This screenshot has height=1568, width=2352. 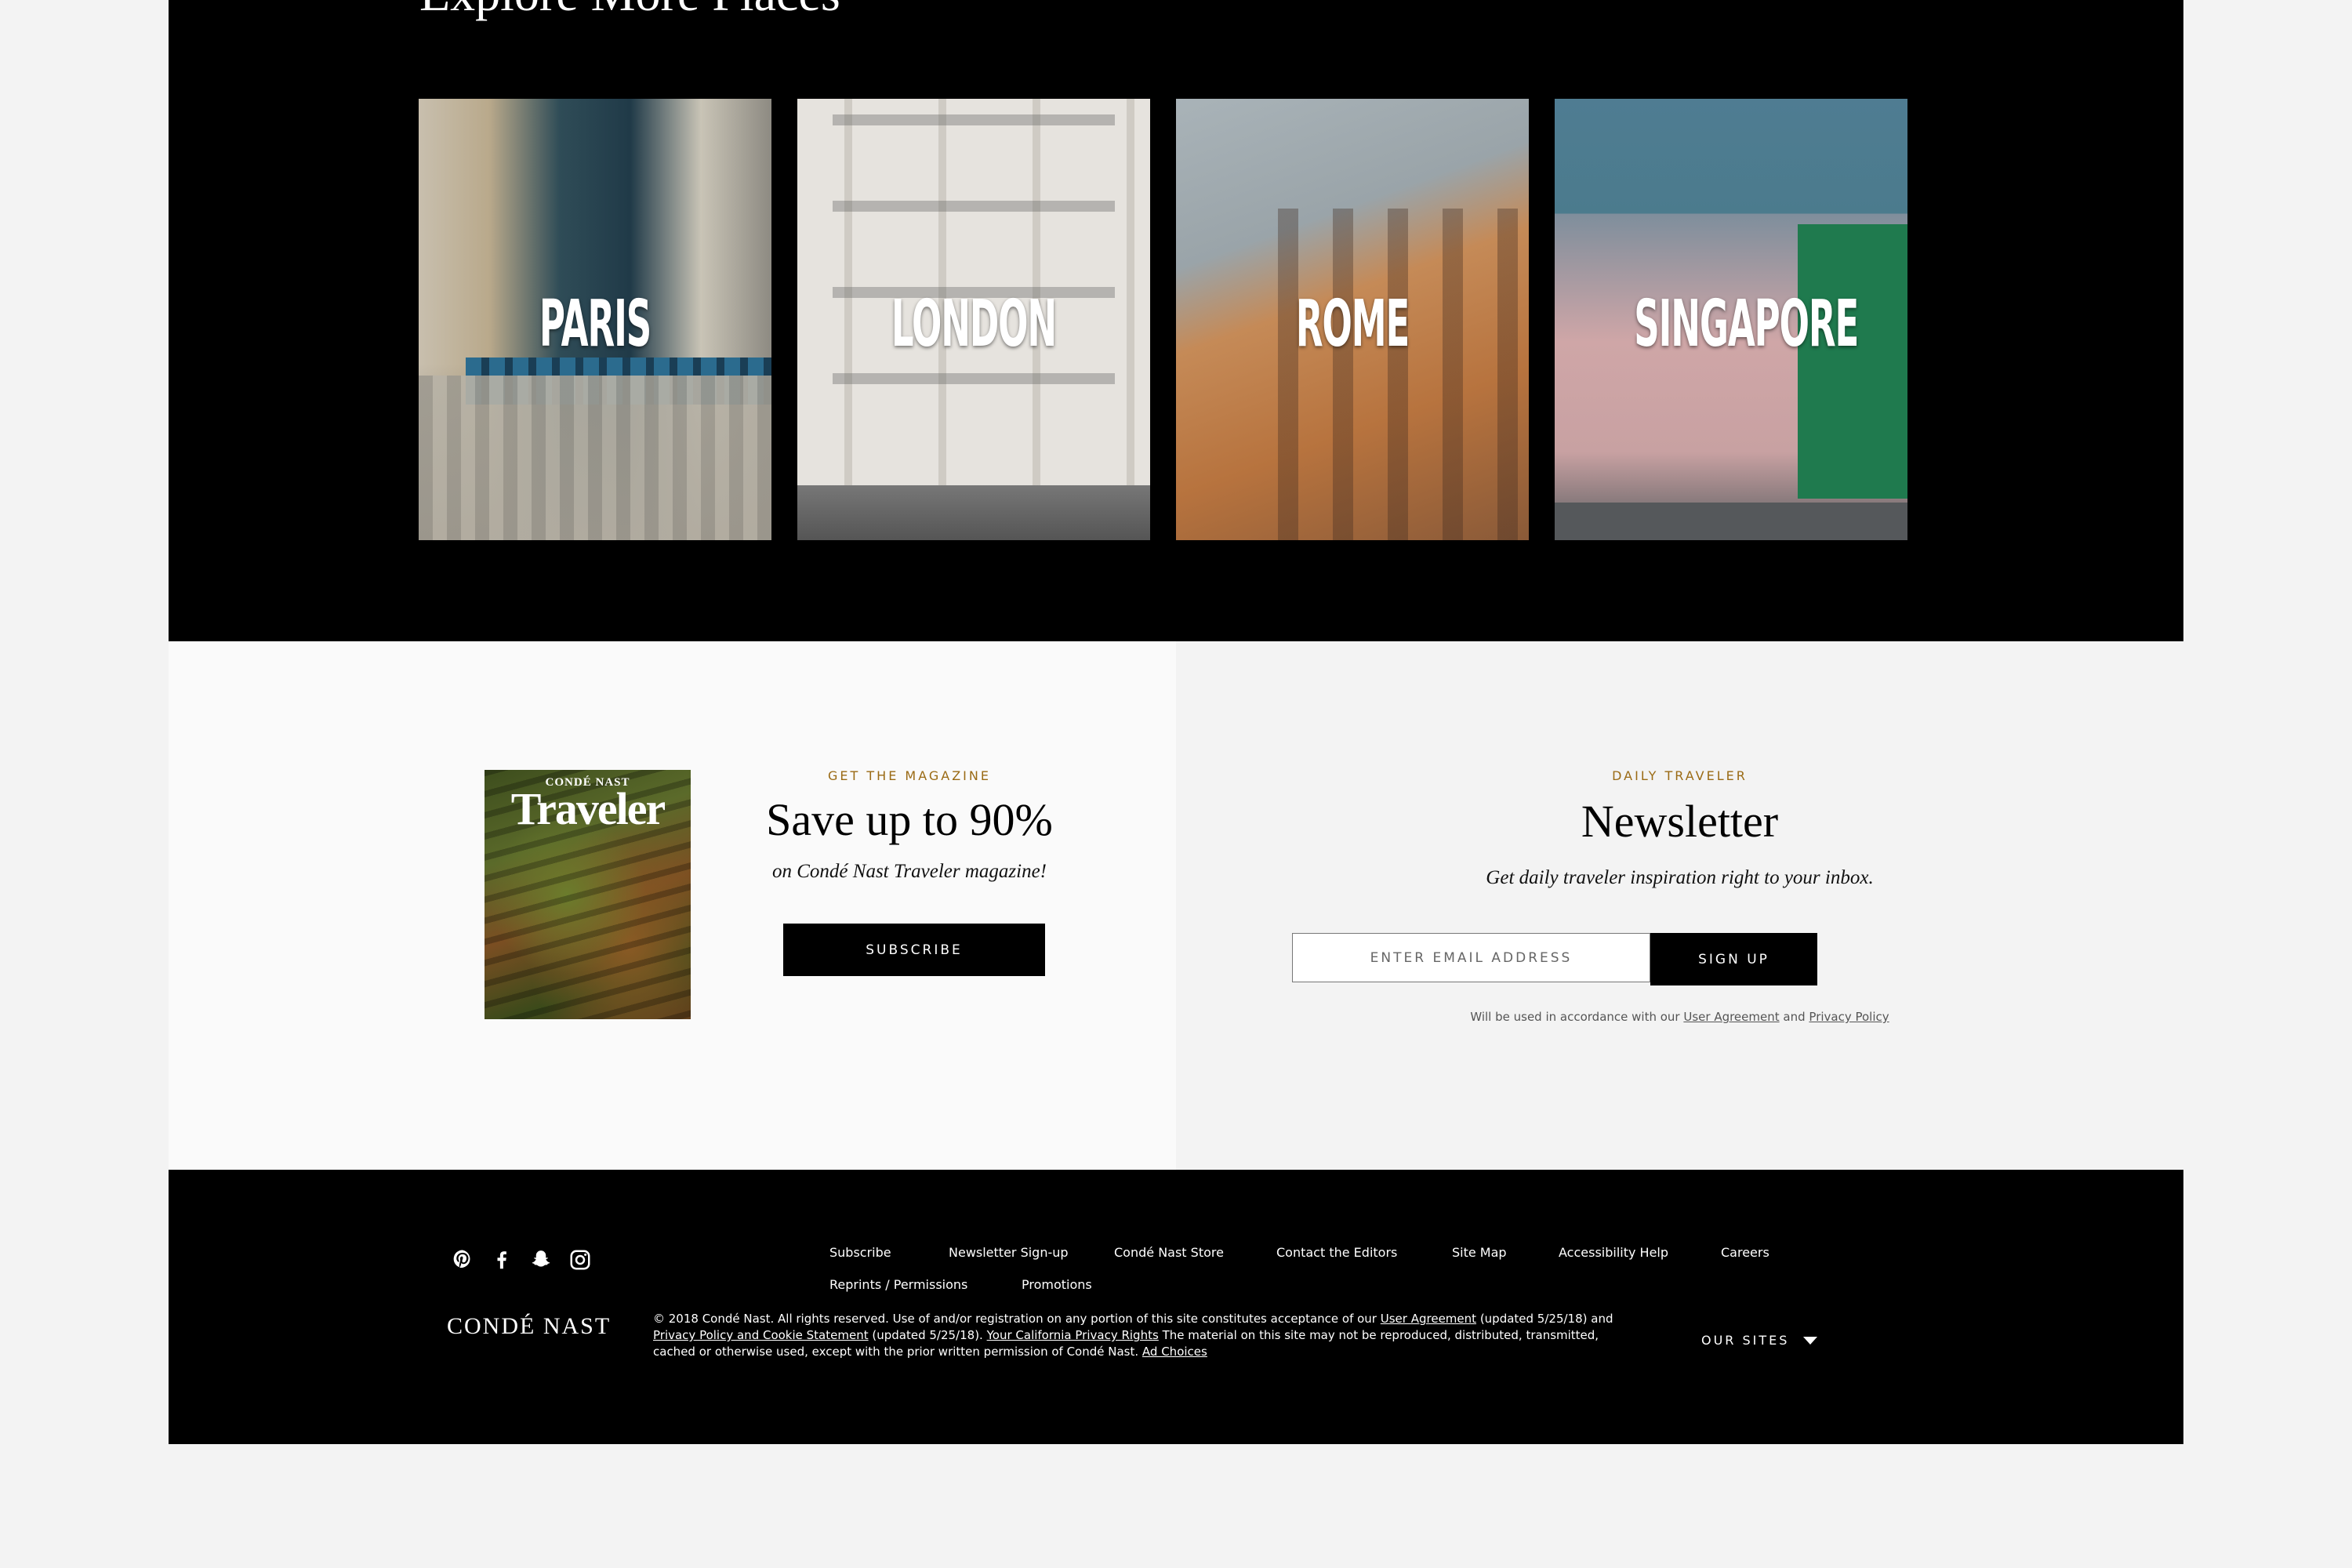 I want to click on destination-card-singapore: SINGAPORE, so click(x=1731, y=319).